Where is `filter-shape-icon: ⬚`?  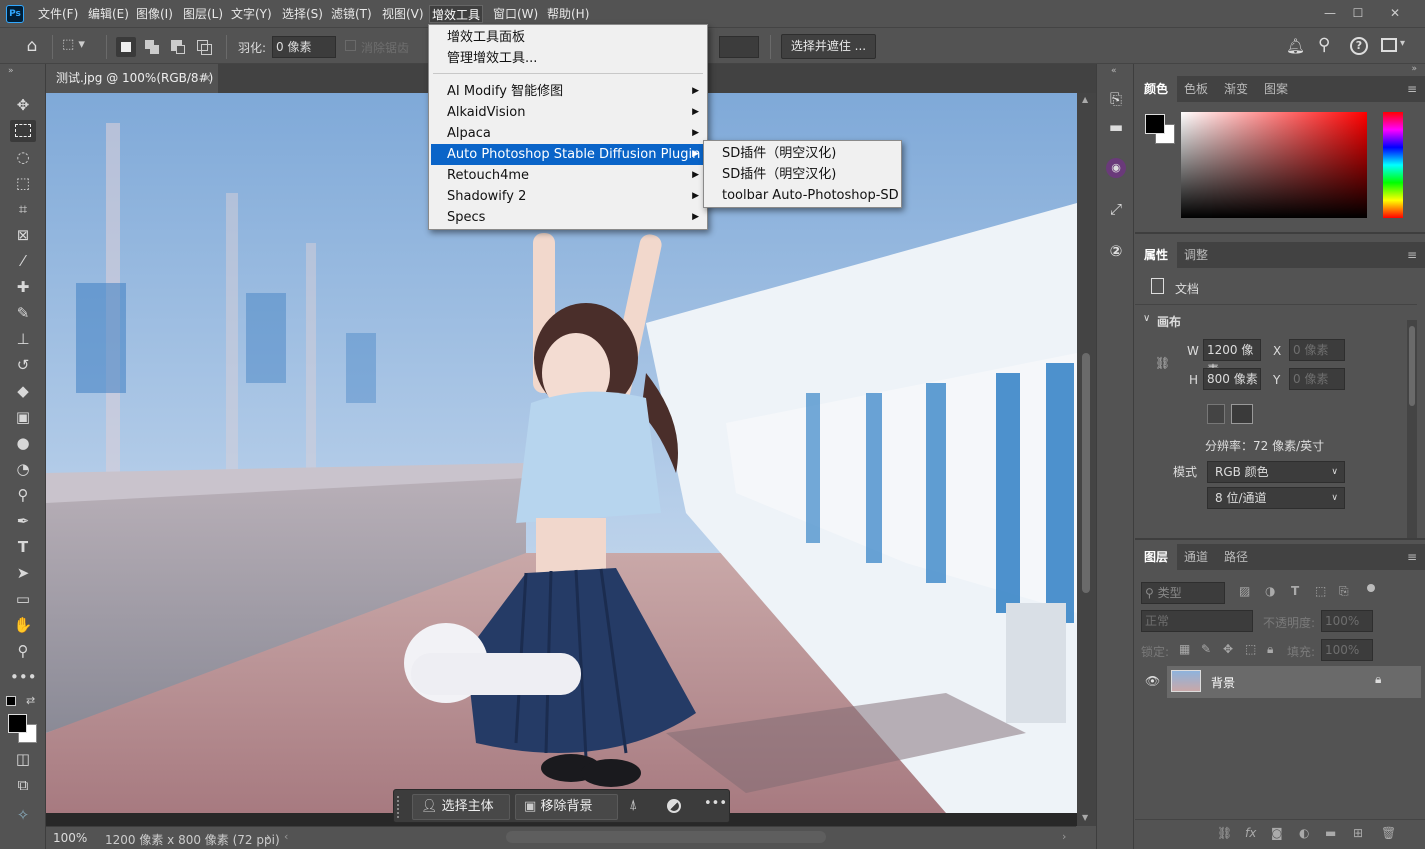
filter-shape-icon: ⬚ is located at coordinates (1320, 591).